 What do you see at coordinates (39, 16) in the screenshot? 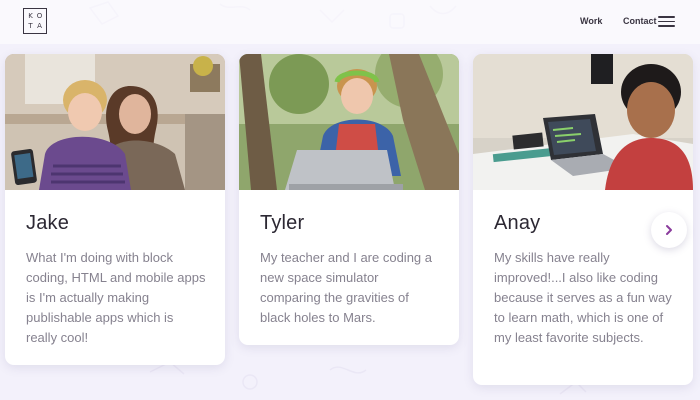
I see `logo-letter-o: O` at bounding box center [39, 16].